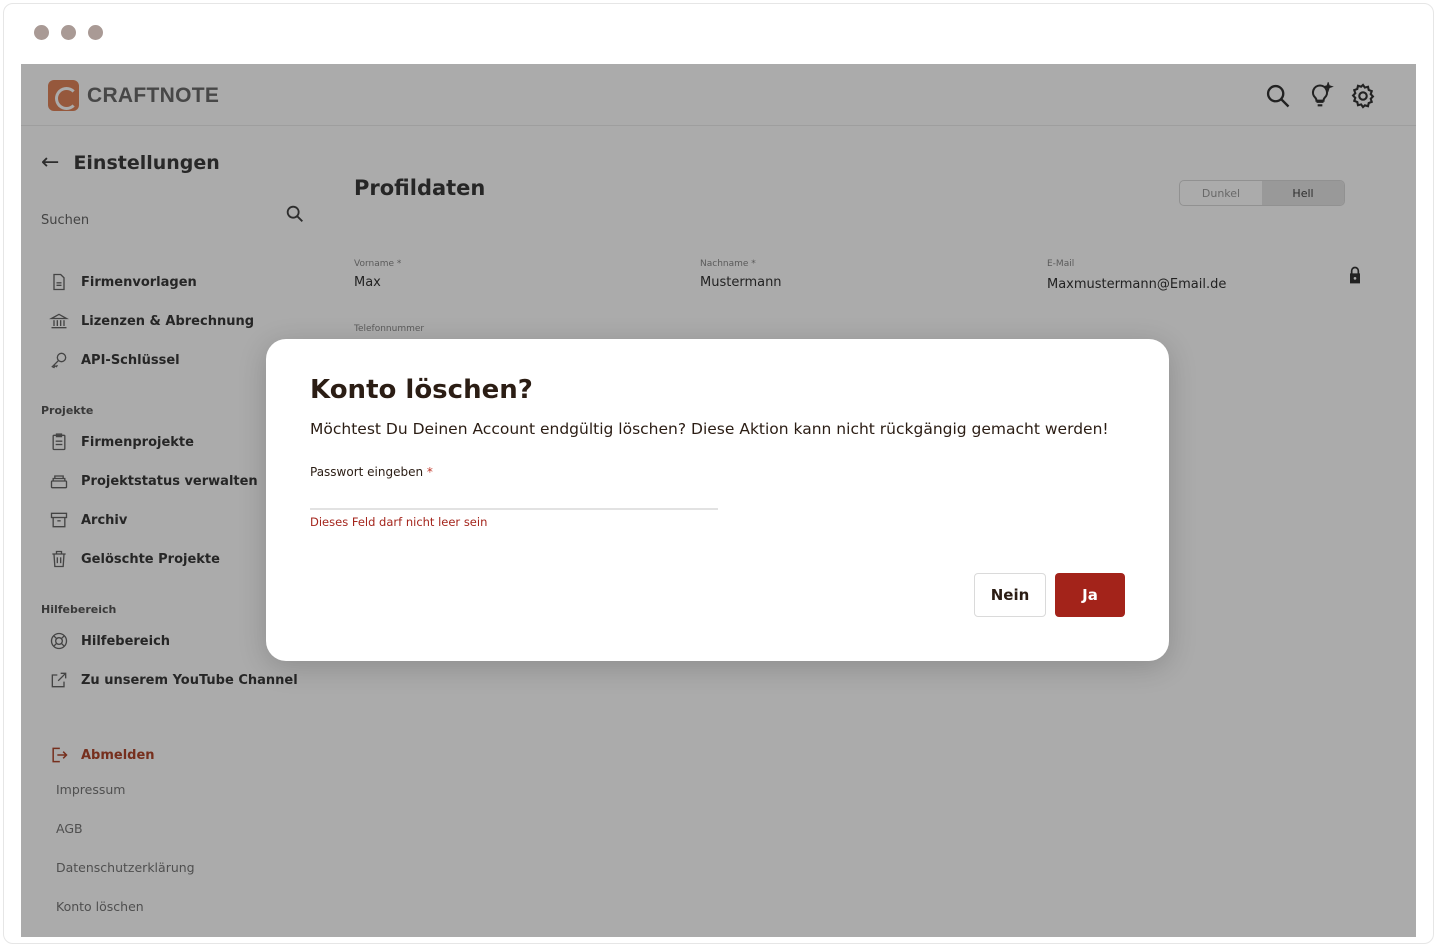 The height and width of the screenshot is (947, 1437). Describe the element at coordinates (95, 32) in the screenshot. I see `window-dot-maximize` at that location.